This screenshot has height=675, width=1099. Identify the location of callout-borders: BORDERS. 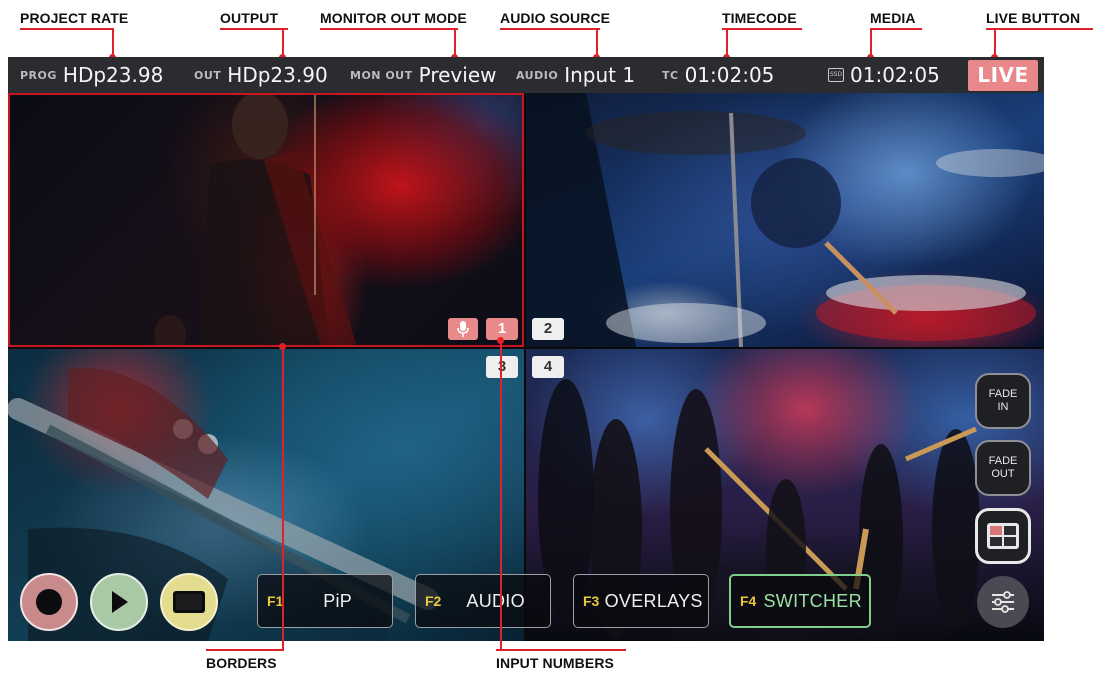
(241, 663).